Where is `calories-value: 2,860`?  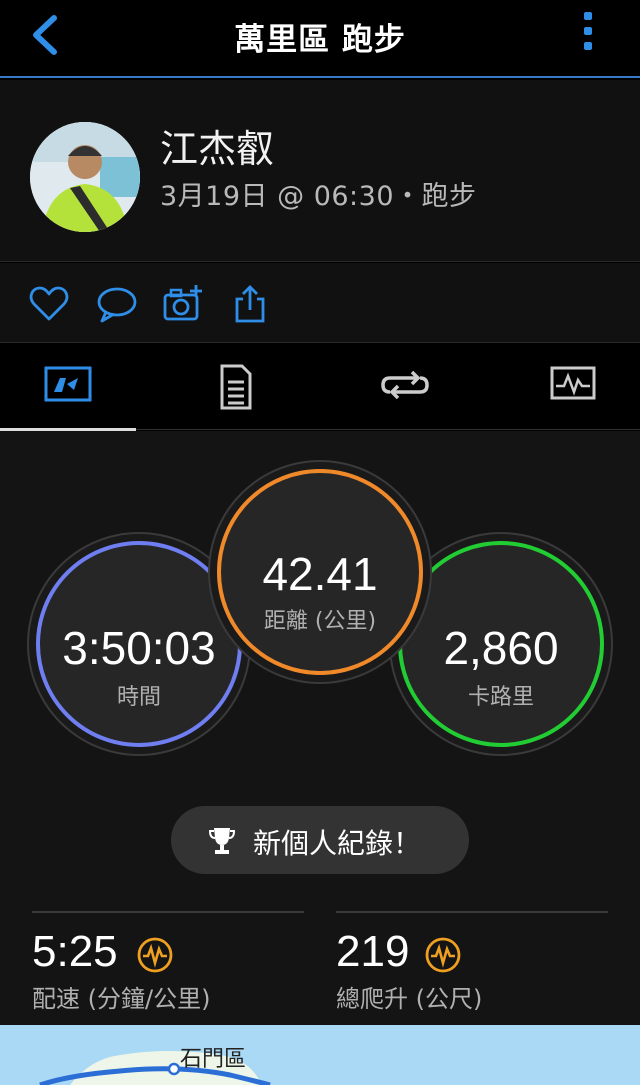 calories-value: 2,860 is located at coordinates (501, 648).